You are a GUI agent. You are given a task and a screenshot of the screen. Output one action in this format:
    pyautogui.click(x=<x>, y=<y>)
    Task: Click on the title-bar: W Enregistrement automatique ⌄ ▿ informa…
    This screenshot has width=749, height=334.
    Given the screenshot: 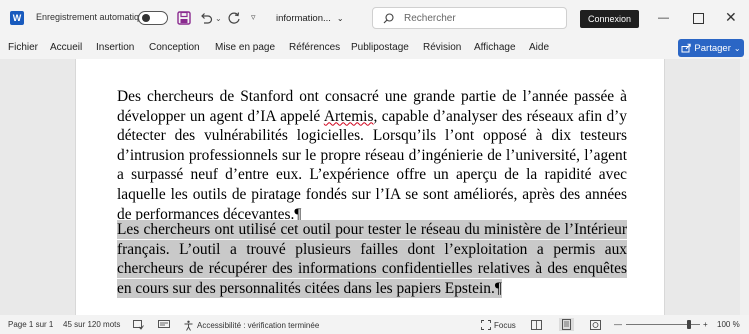 What is the action you would take?
    pyautogui.click(x=374, y=18)
    